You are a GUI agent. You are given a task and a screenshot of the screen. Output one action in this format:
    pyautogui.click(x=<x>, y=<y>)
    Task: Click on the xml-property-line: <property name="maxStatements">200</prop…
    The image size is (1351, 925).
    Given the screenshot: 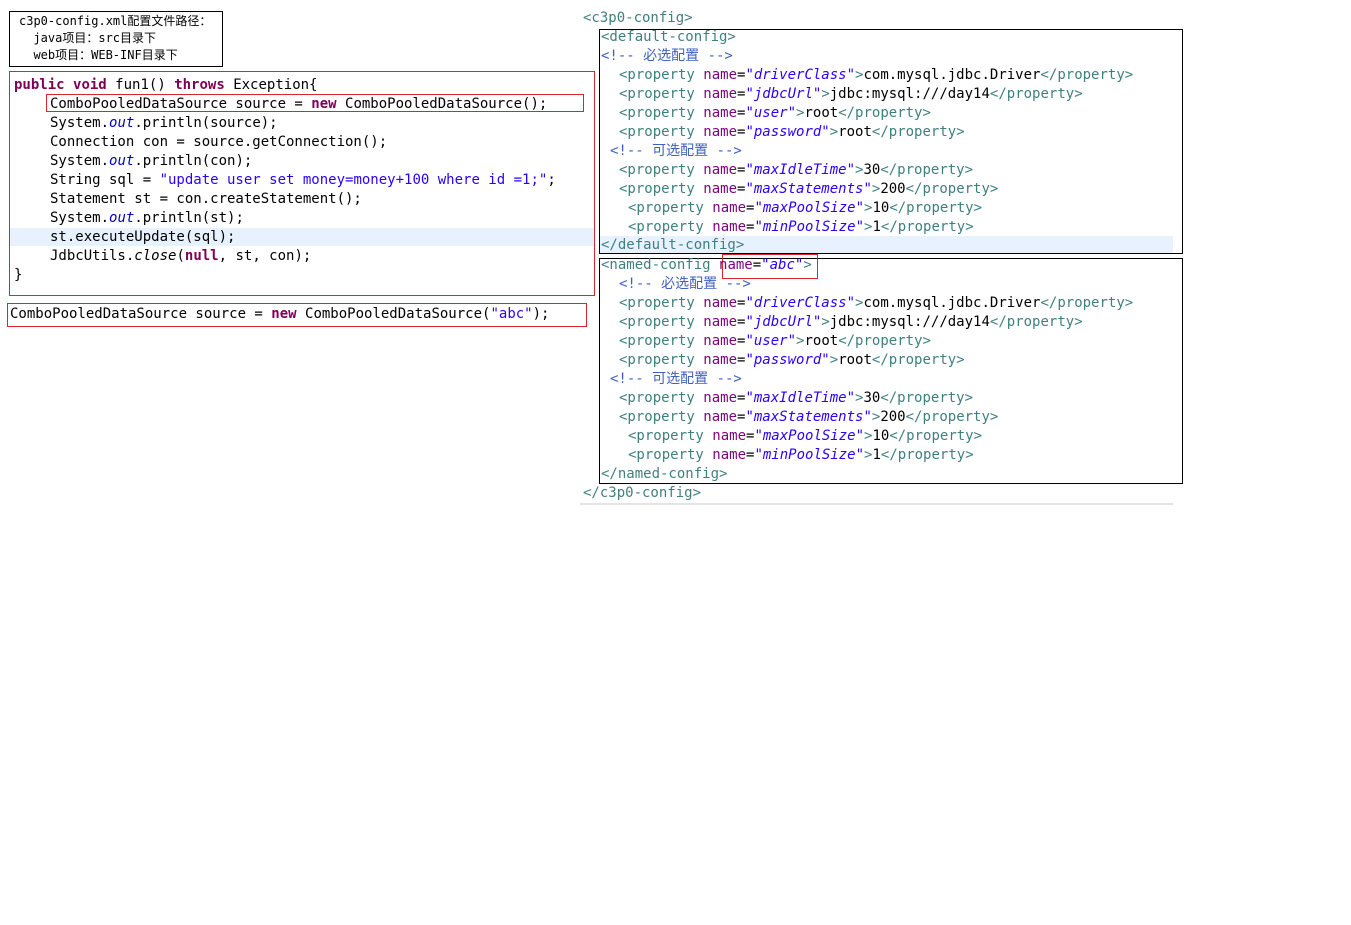 What is the action you would take?
    pyautogui.click(x=808, y=189)
    